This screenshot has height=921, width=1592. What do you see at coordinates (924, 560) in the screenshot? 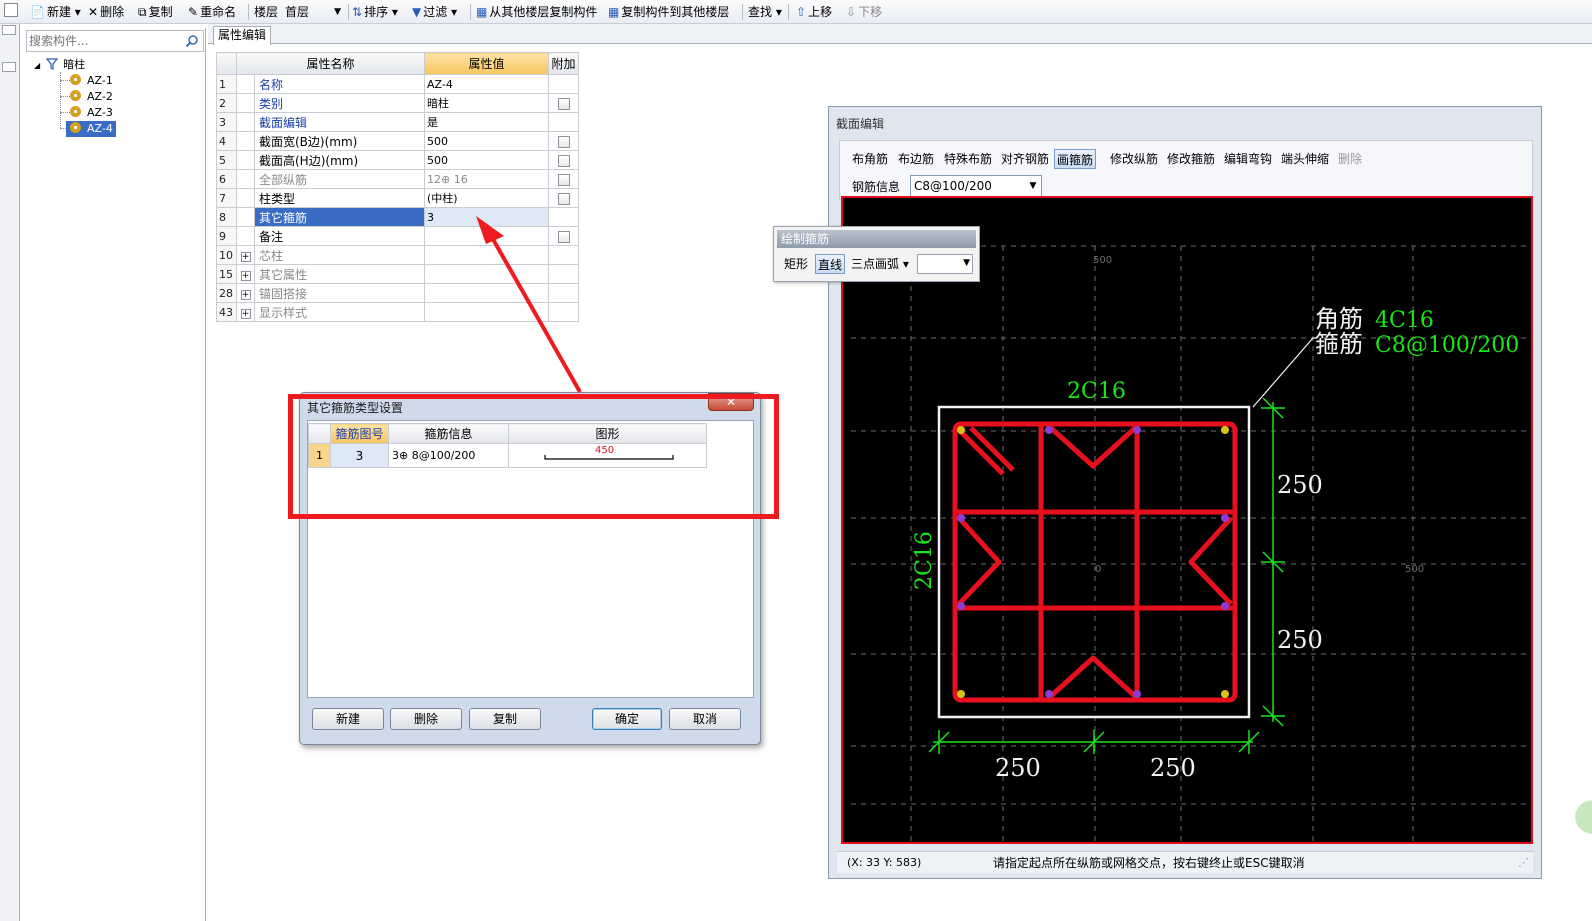
I see `left-edge-rebar-label: 2C16` at bounding box center [924, 560].